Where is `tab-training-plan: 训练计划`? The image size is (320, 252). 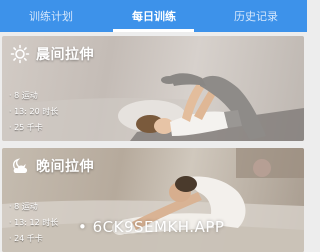
tab-training-plan: 训练计划 is located at coordinates (51, 16).